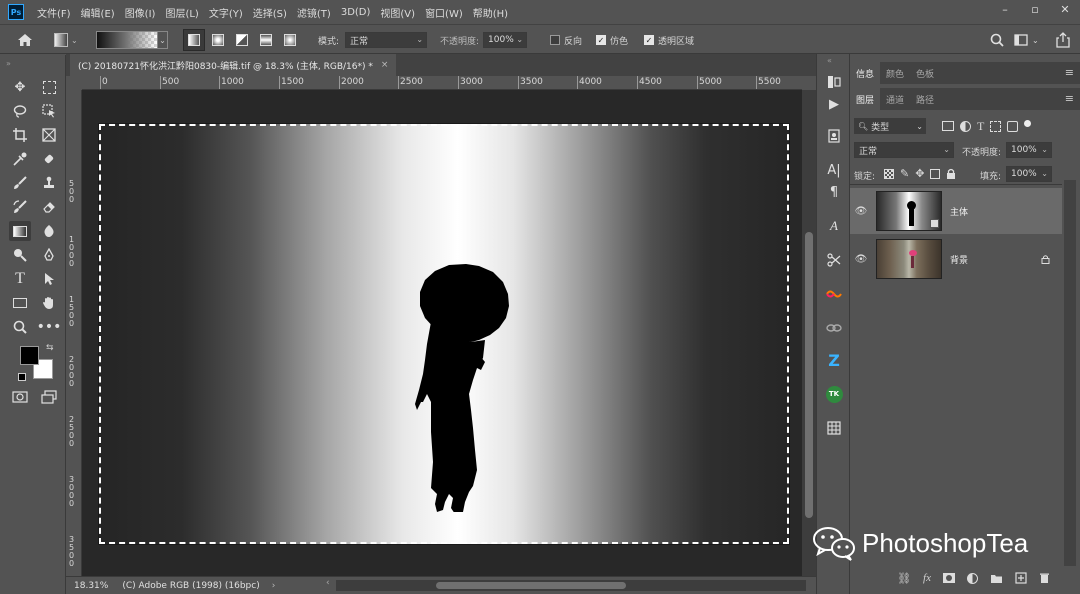 This screenshot has width=1080, height=594. What do you see at coordinates (49, 207) in the screenshot?
I see `eraser-tool-icon` at bounding box center [49, 207].